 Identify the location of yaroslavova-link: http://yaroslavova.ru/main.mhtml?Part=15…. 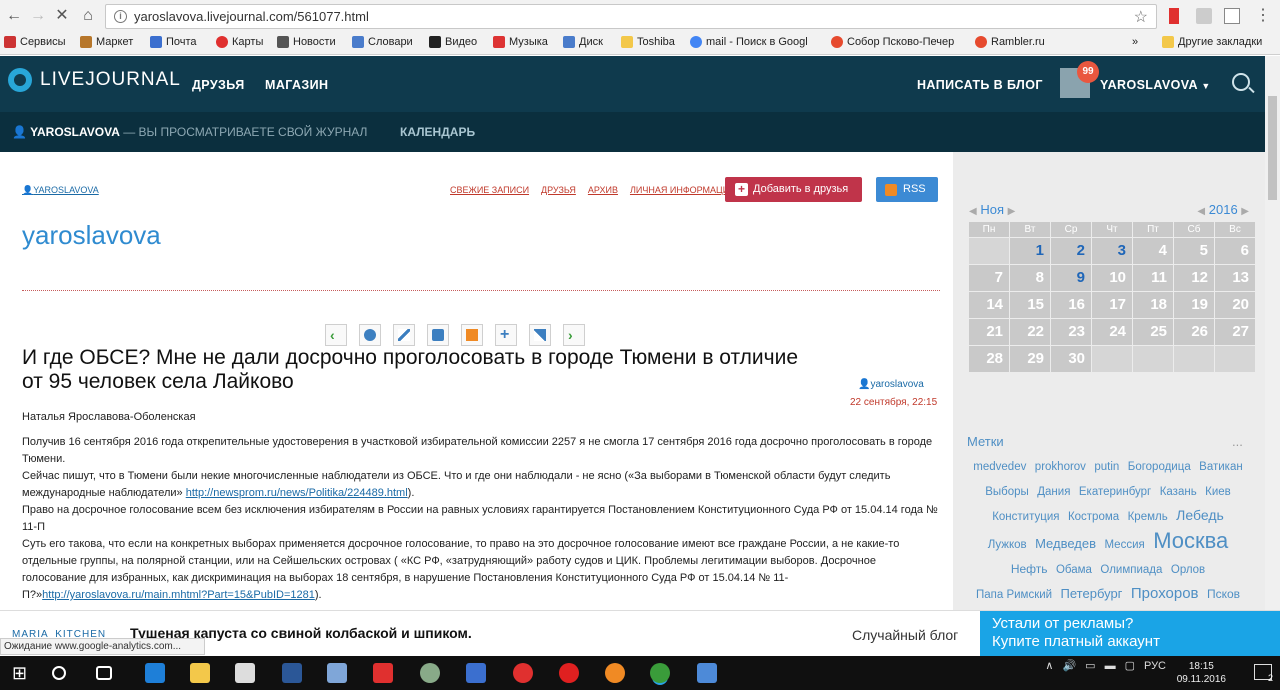
(178, 595).